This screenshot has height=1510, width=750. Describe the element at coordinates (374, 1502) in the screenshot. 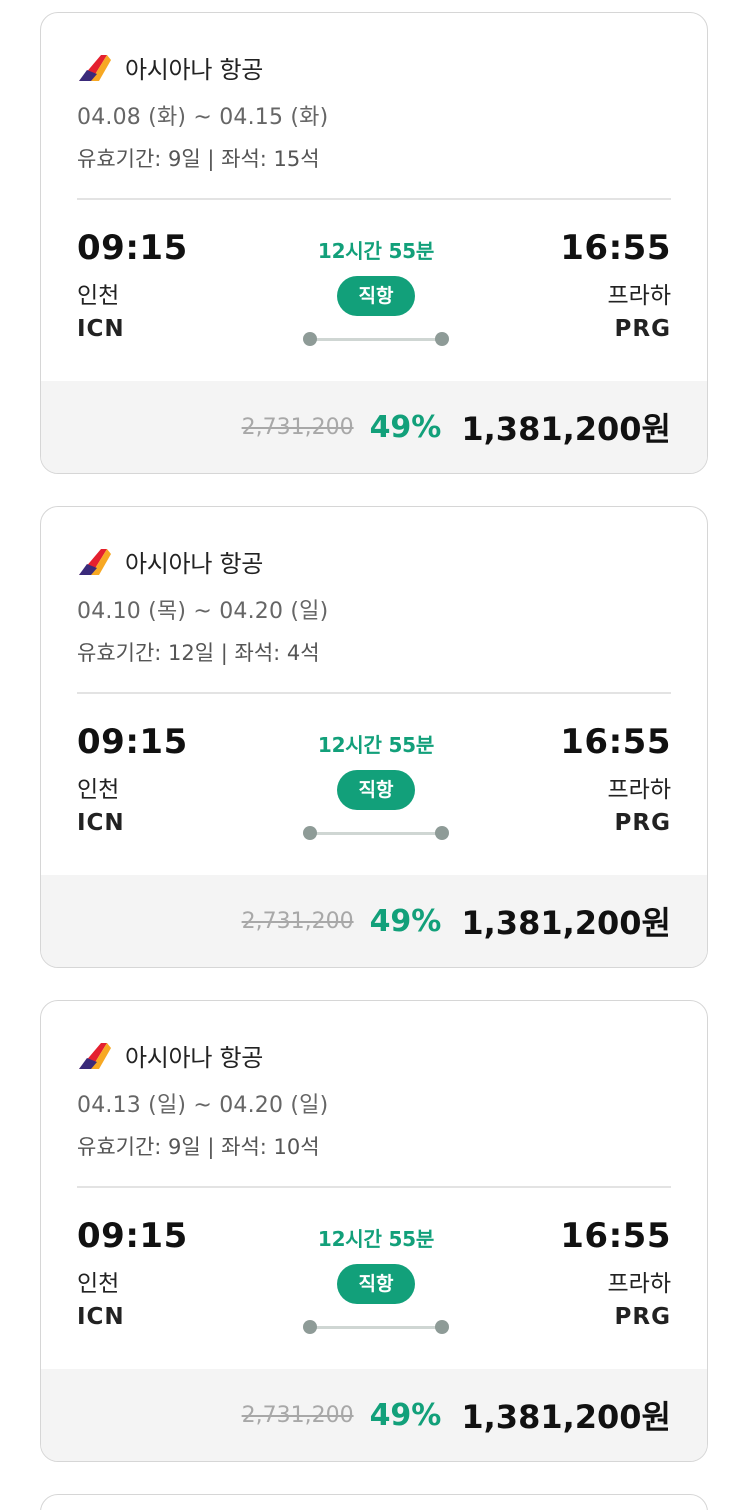

I see `flight-card-partial` at that location.